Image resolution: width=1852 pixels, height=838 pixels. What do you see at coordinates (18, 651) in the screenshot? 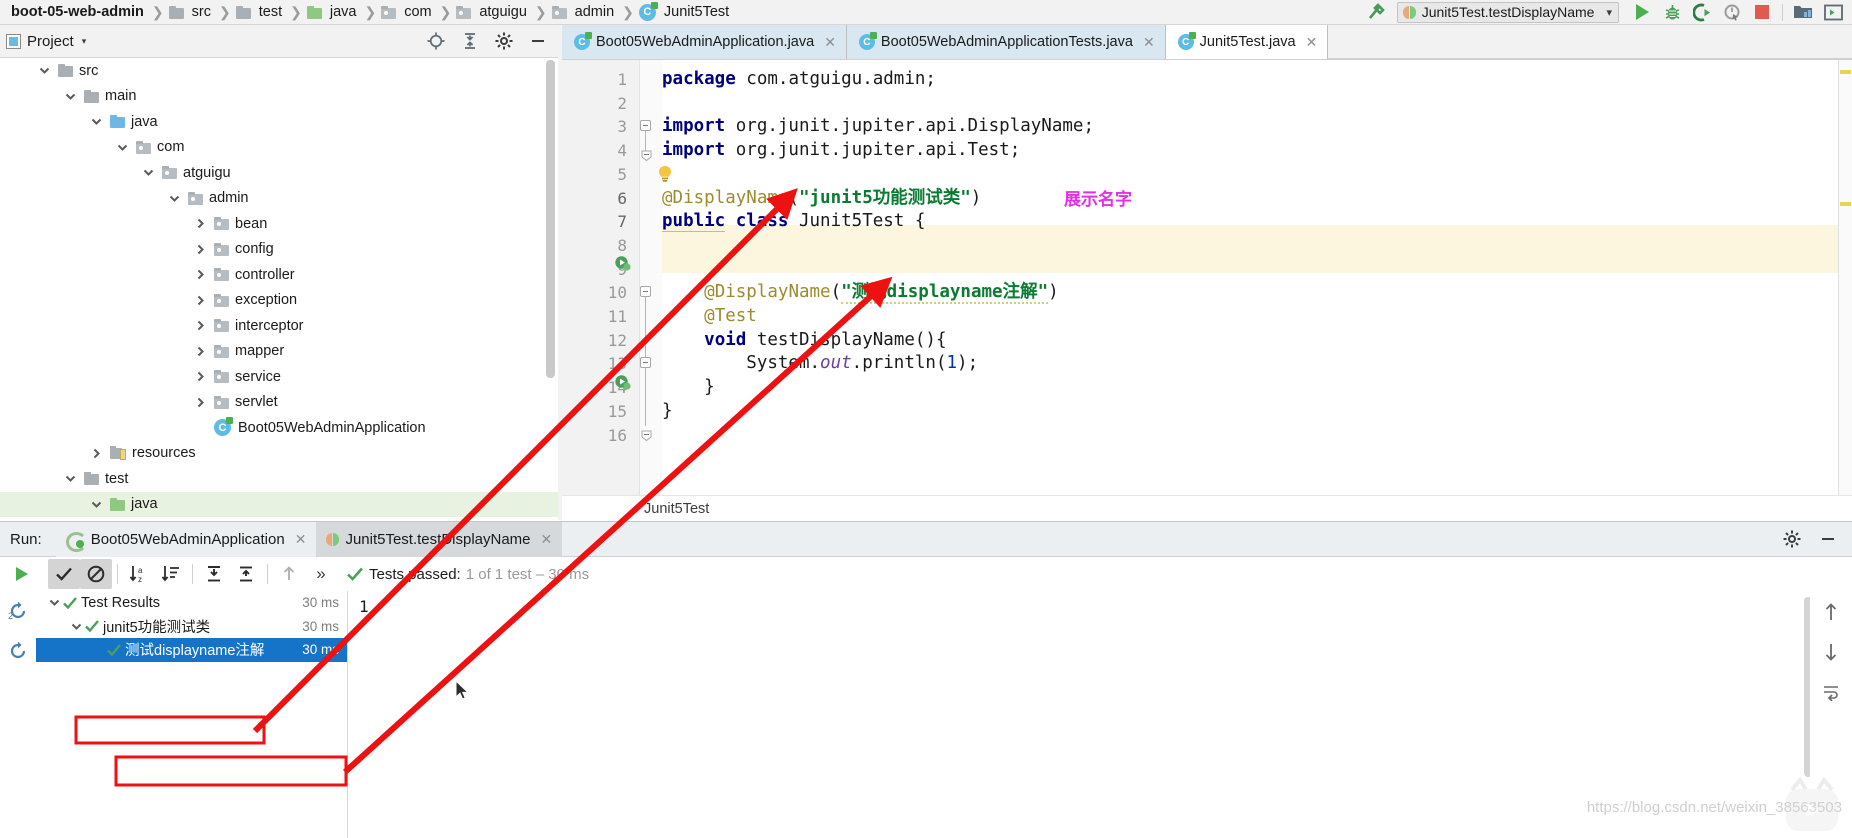
I see `toggle-auto-test-icon` at bounding box center [18, 651].